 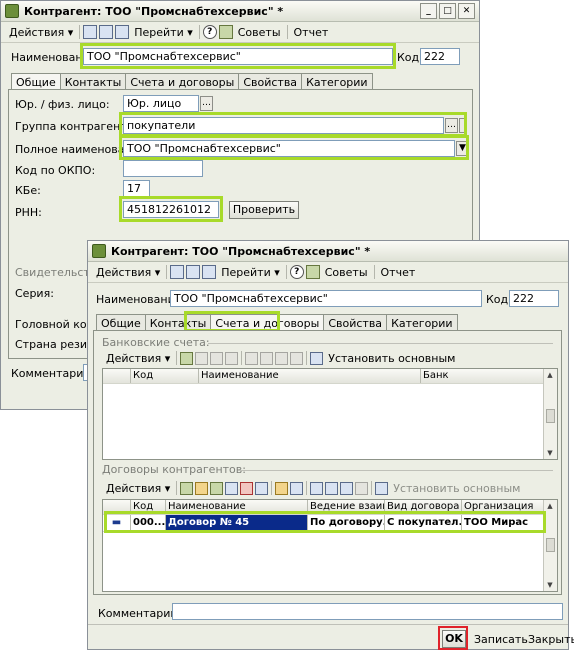 What do you see at coordinates (310, 376) in the screenshot?
I see `bank-col-name: Наименование` at bounding box center [310, 376].